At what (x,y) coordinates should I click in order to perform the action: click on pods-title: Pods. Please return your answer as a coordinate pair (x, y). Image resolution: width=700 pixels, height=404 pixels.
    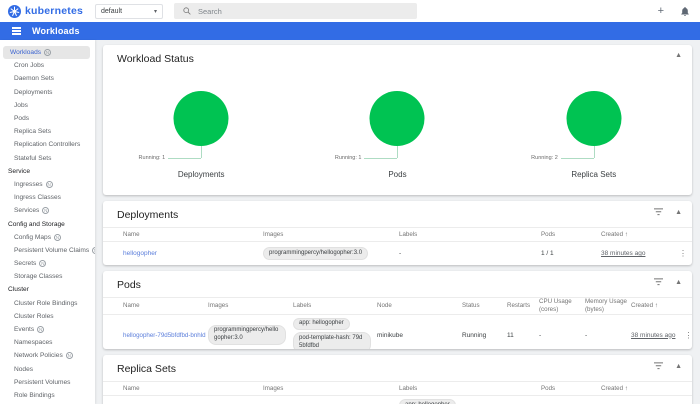
    Looking at the image, I should click on (129, 285).